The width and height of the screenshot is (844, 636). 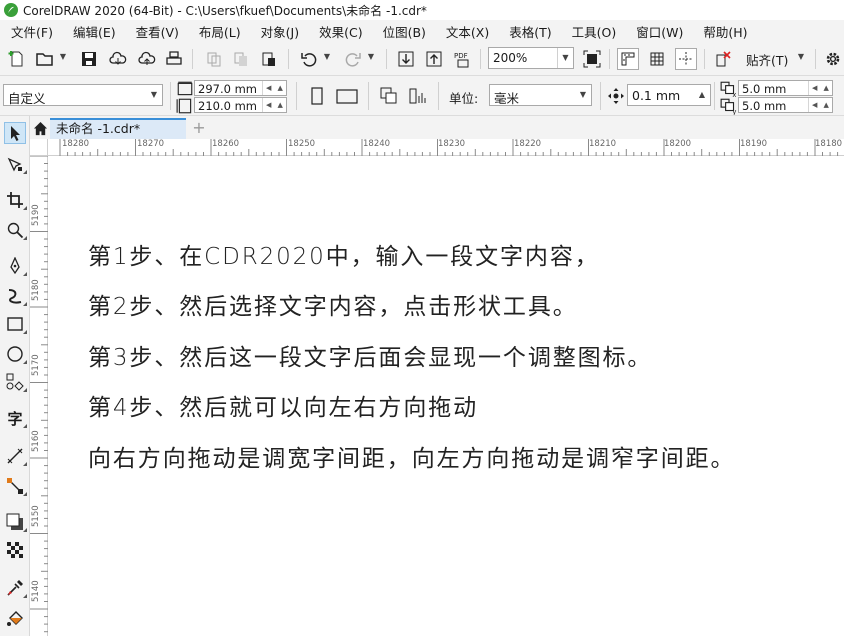 What do you see at coordinates (801, 58) in the screenshot?
I see `snap-dropdown-icon: ▼` at bounding box center [801, 58].